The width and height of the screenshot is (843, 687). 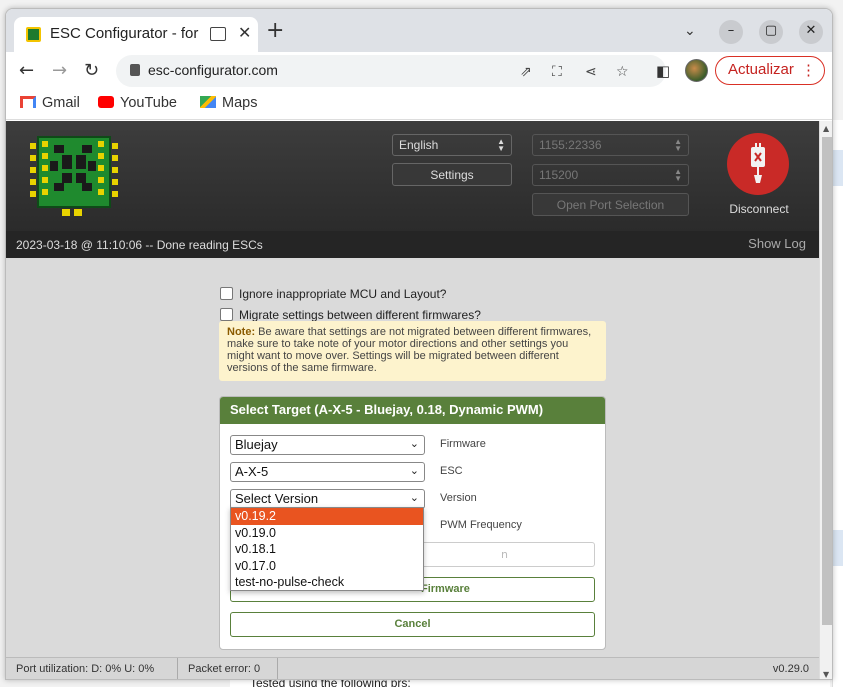 I want to click on port-select-value: 1155:22336, so click(x=570, y=145).